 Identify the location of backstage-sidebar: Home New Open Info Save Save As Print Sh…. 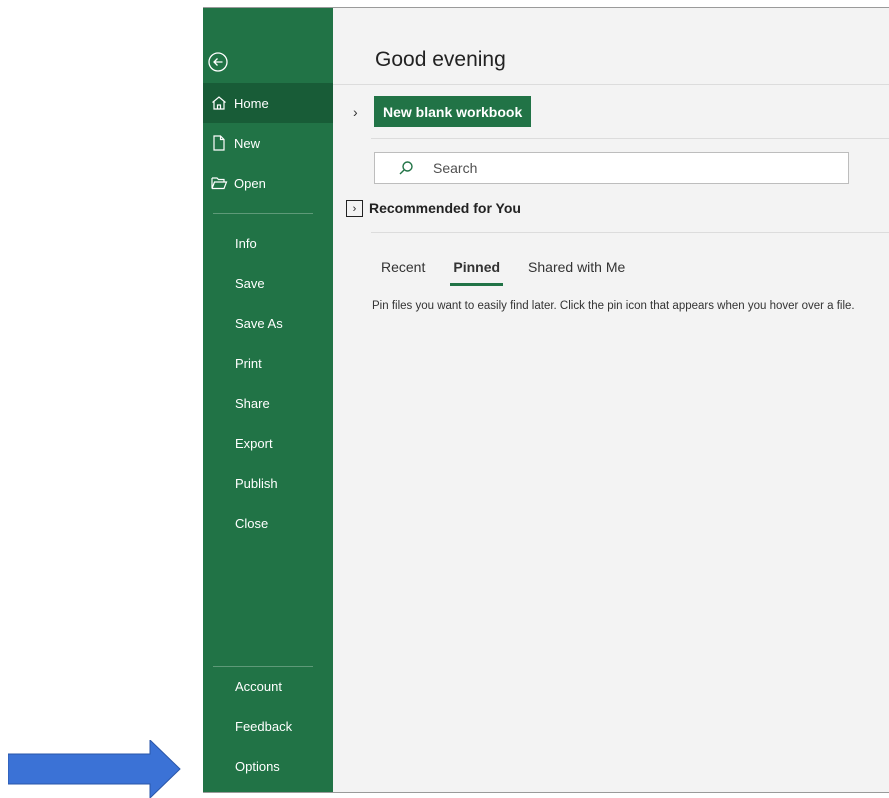
(268, 400).